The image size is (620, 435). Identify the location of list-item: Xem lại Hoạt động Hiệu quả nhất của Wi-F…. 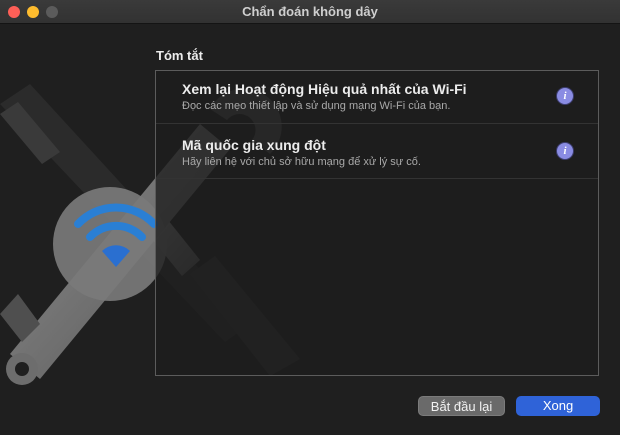
(377, 97).